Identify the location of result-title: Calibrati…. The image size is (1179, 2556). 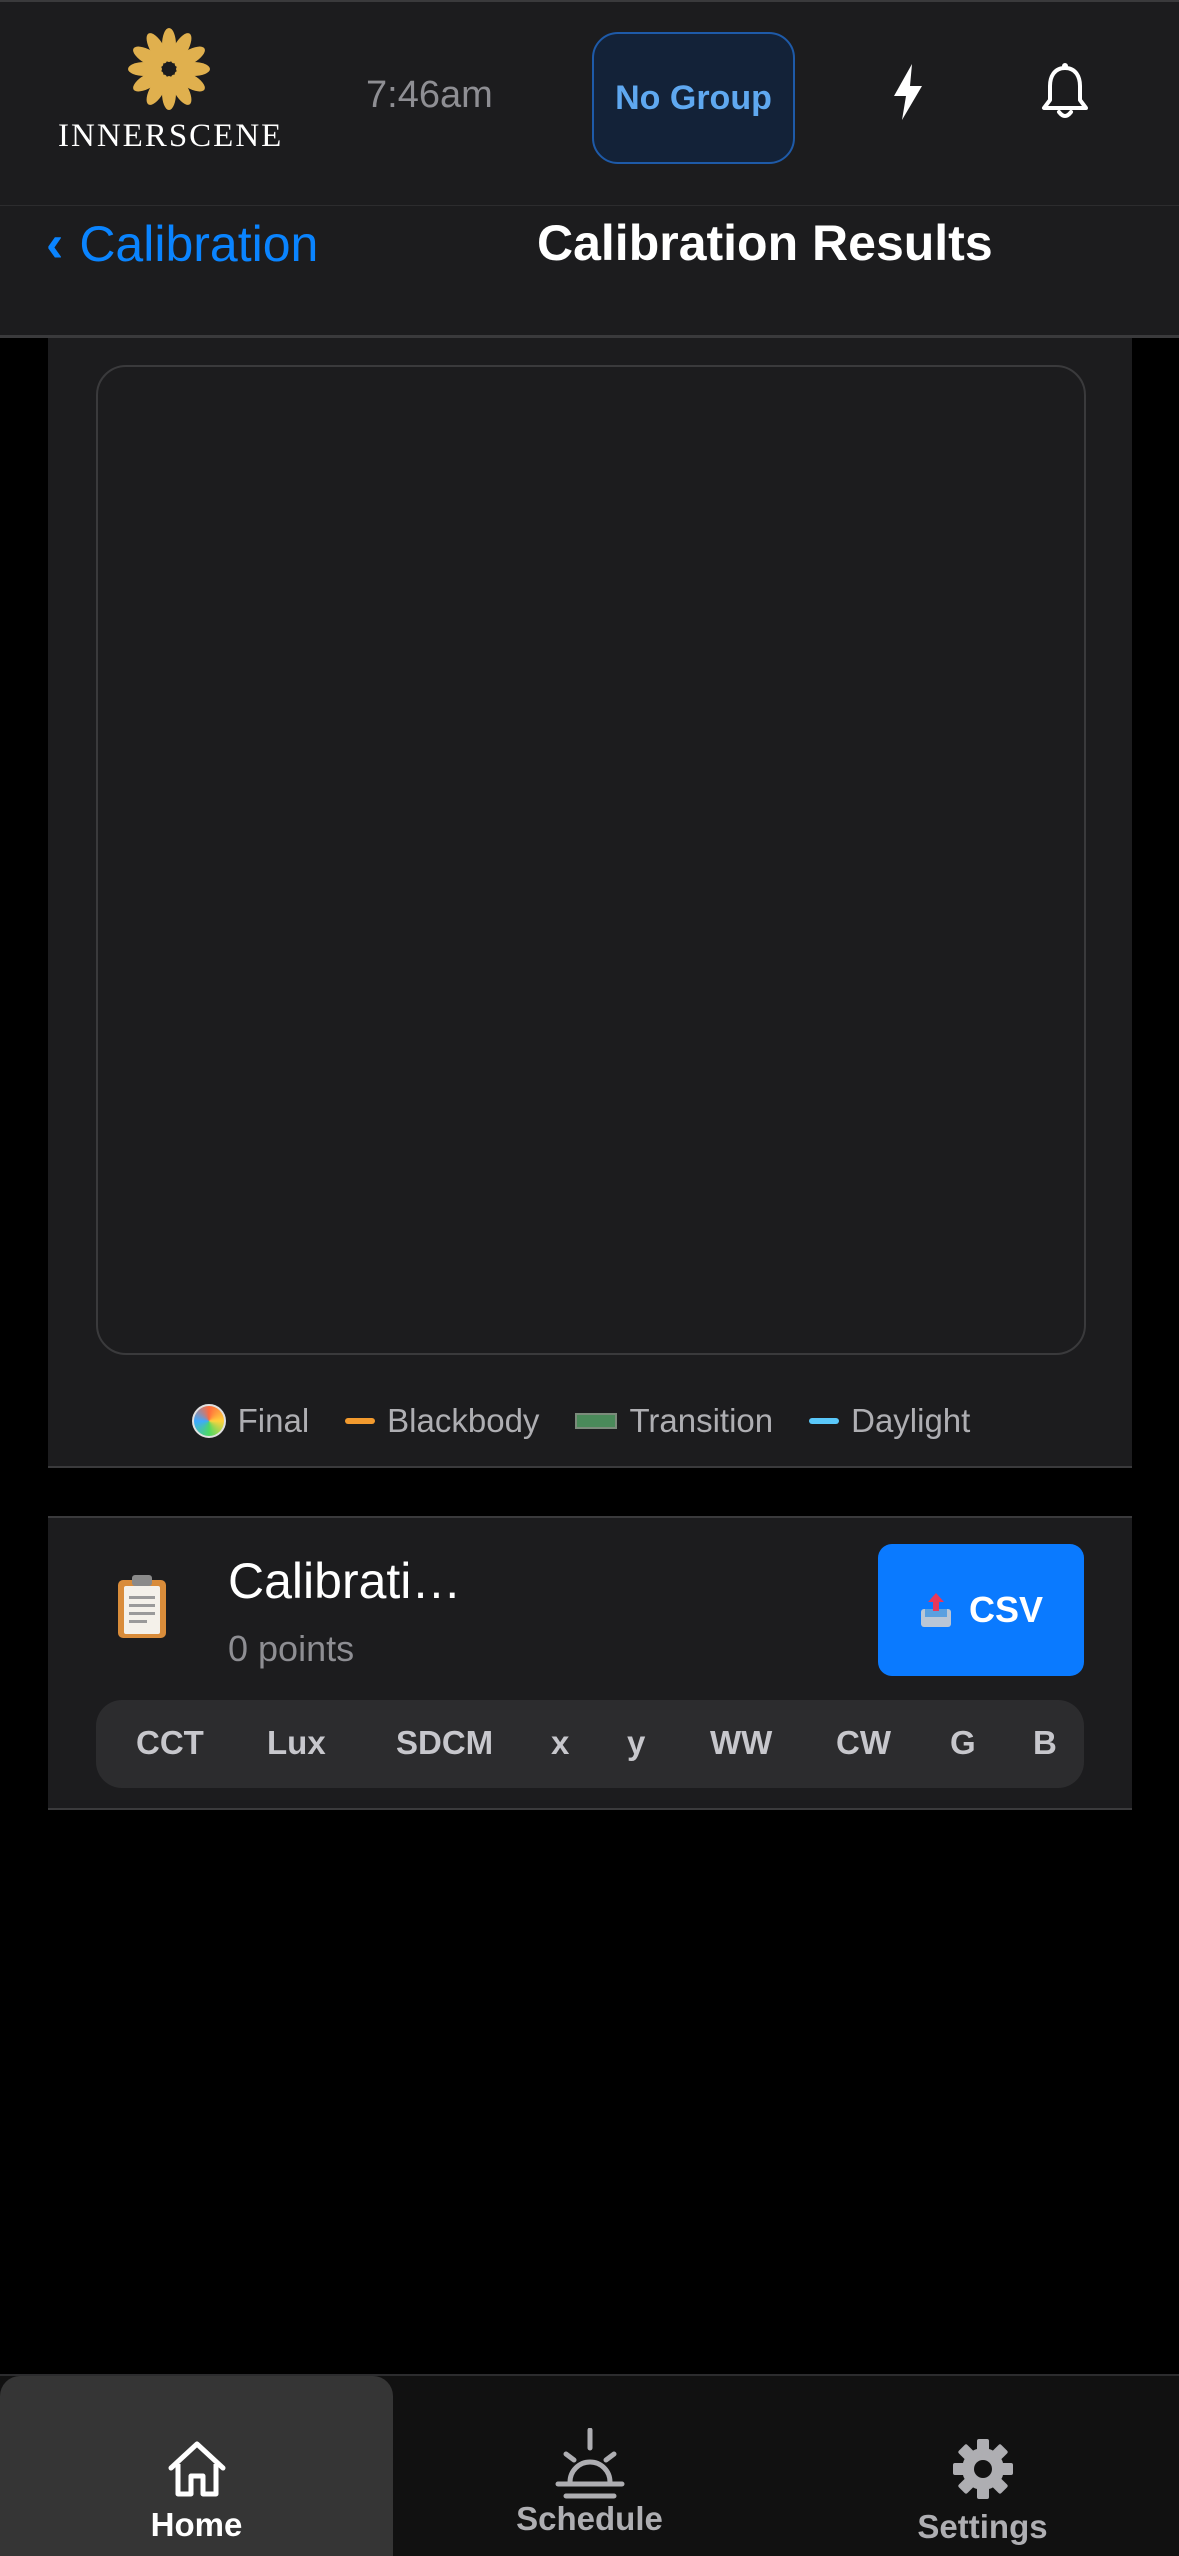
(345, 1581).